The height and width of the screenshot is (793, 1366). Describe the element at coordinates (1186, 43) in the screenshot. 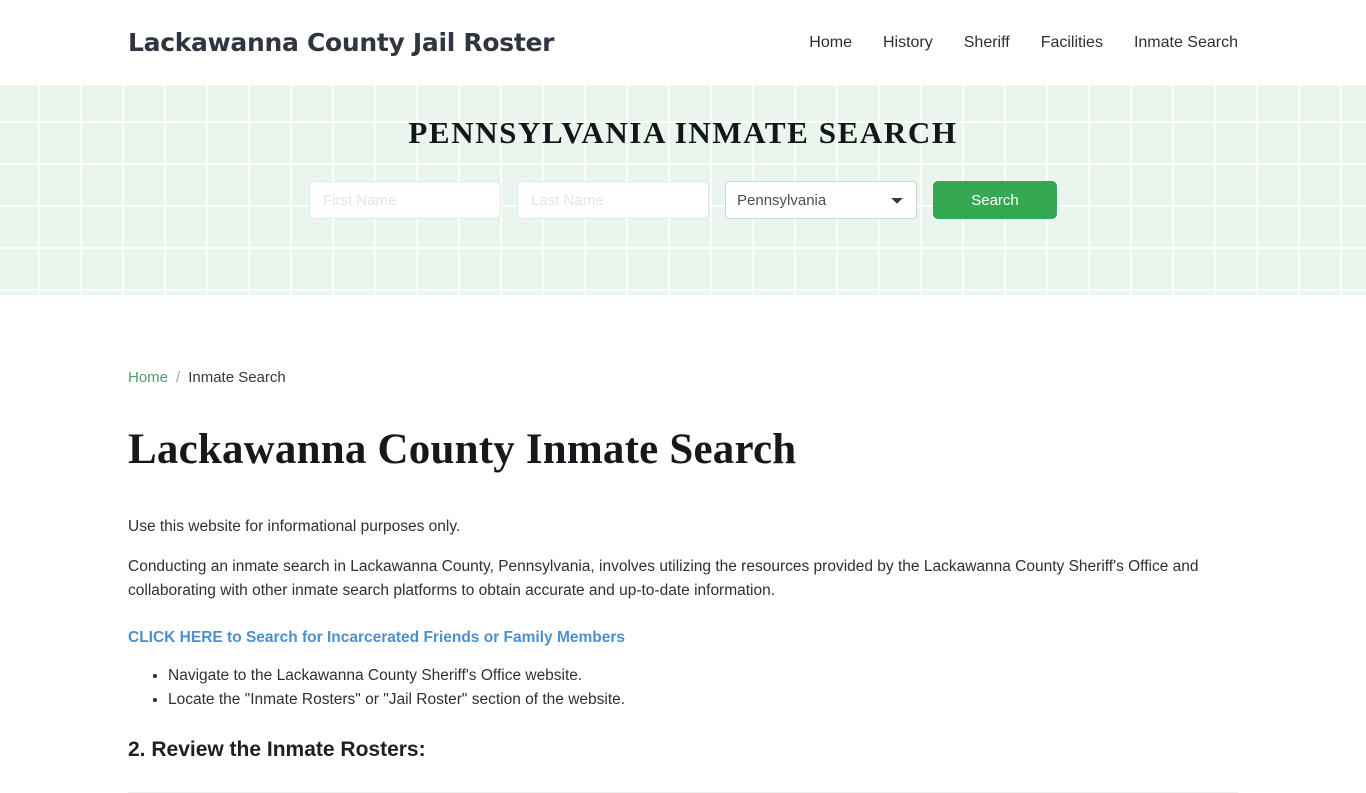

I see `nav-item-inmate-search: Inmate Search` at that location.